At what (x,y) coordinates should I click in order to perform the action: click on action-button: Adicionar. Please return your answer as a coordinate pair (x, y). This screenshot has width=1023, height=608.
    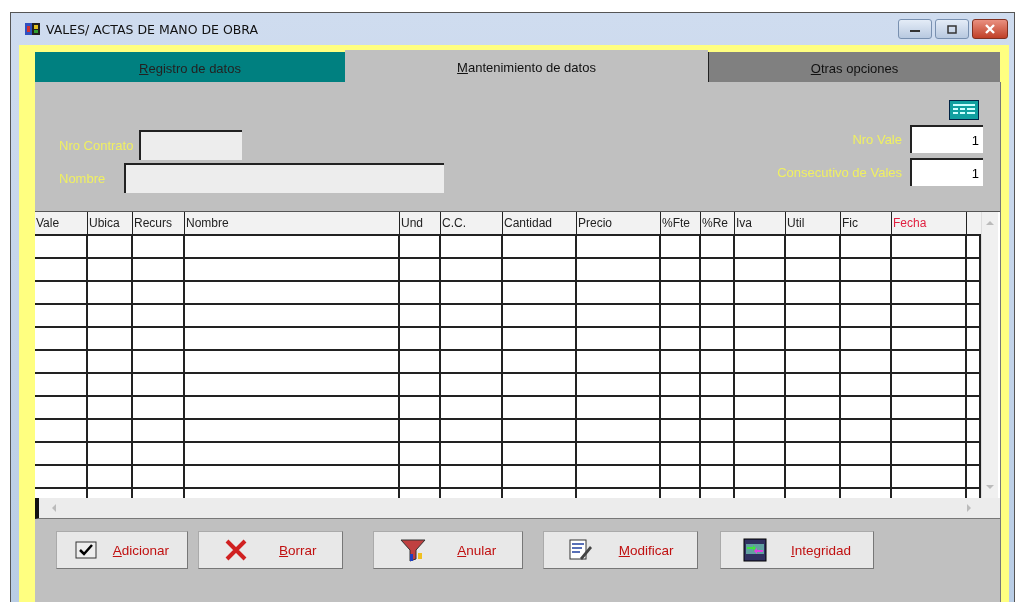
    Looking at the image, I should click on (122, 550).